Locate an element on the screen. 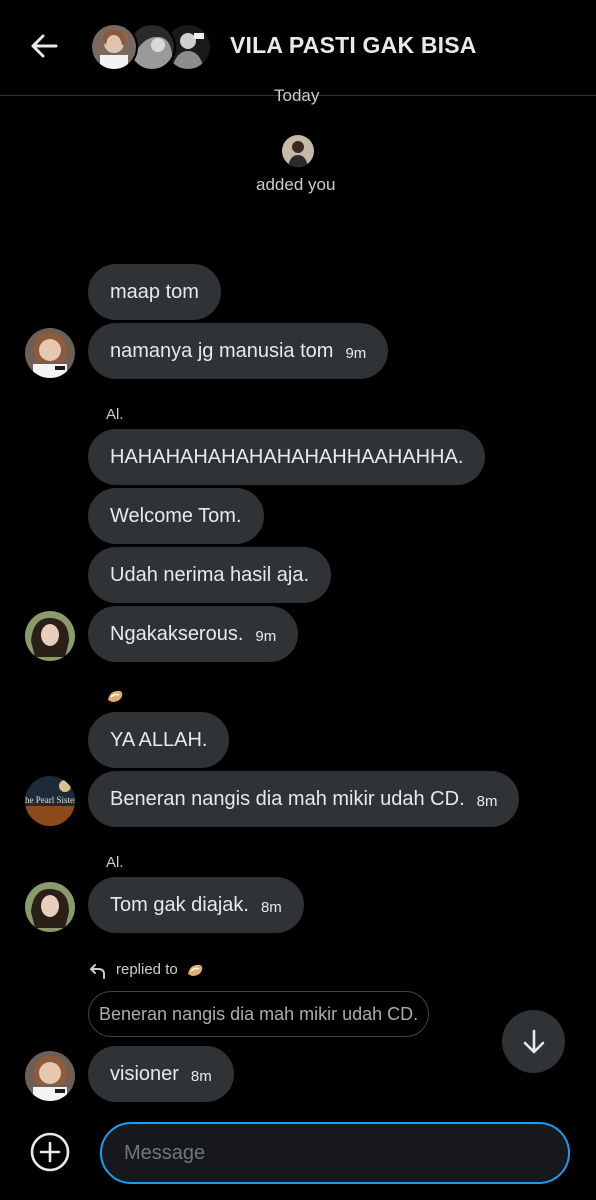 The width and height of the screenshot is (596, 1200). message-bubble: Tom gak diajak. 8m is located at coordinates (196, 905).